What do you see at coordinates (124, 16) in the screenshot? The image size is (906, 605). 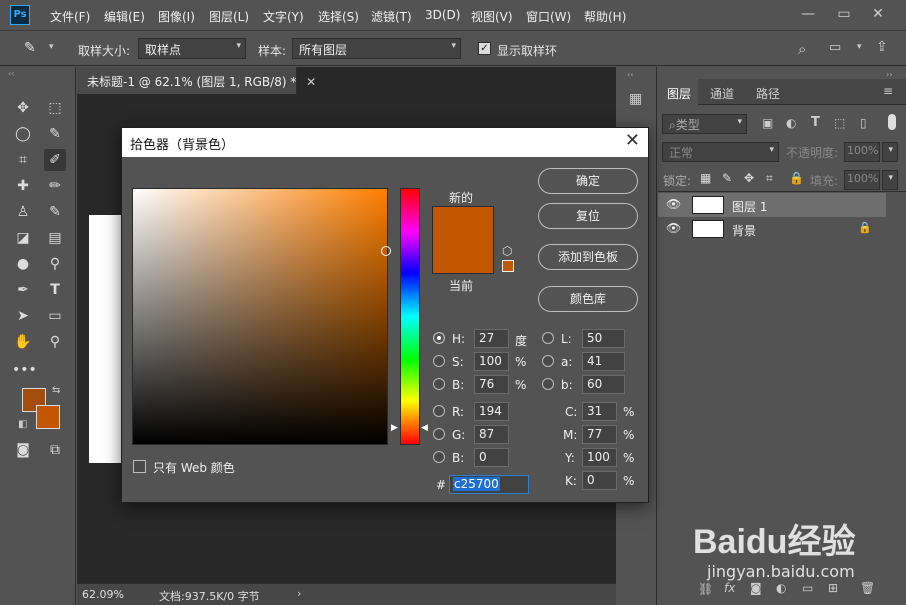 I see `menu-edit: 编辑(E)` at bounding box center [124, 16].